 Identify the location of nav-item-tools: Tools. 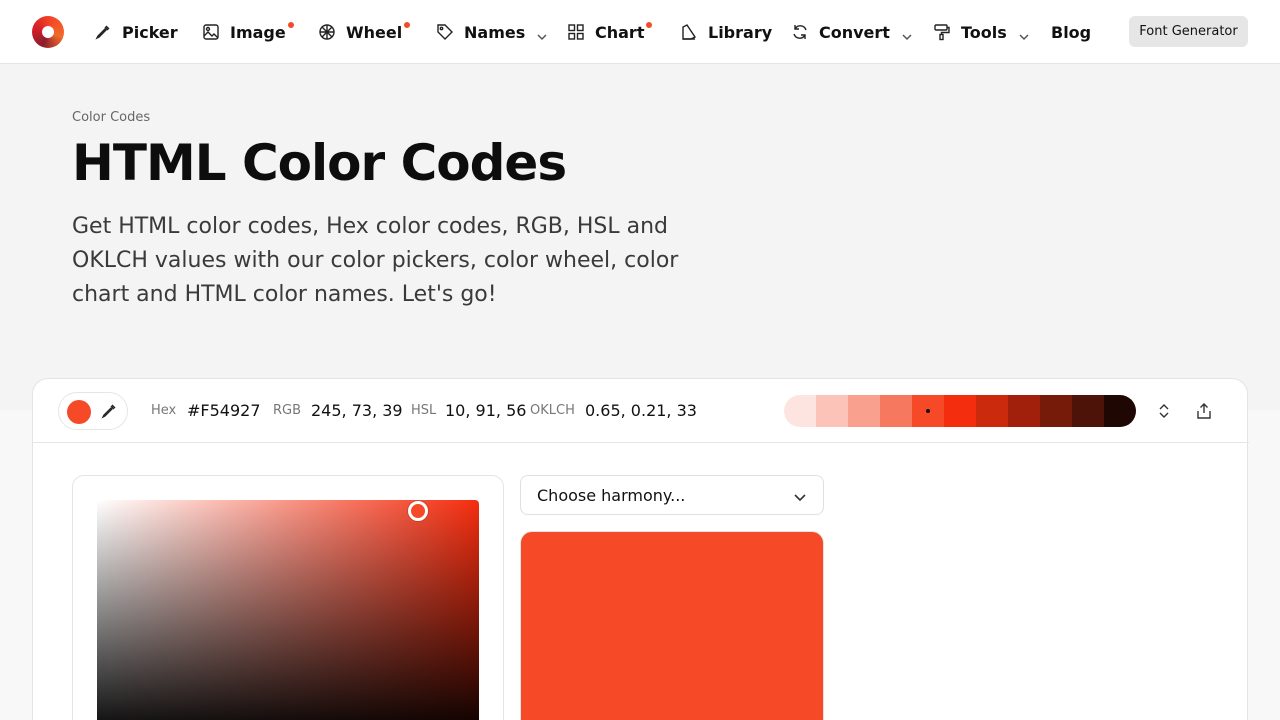
(981, 32).